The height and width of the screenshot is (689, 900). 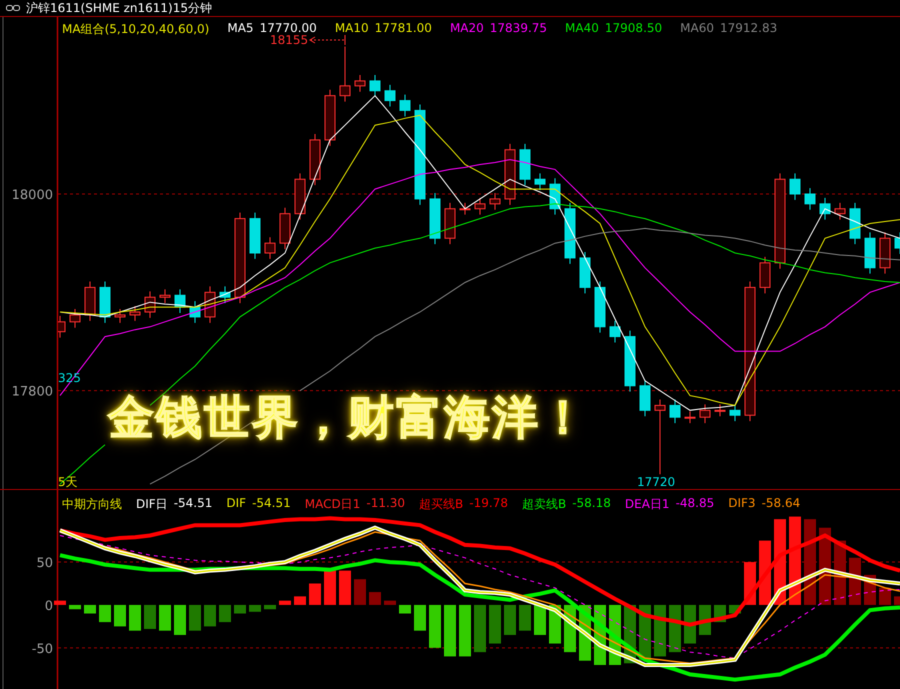 I want to click on legend-label: DIF3, so click(x=742, y=504).